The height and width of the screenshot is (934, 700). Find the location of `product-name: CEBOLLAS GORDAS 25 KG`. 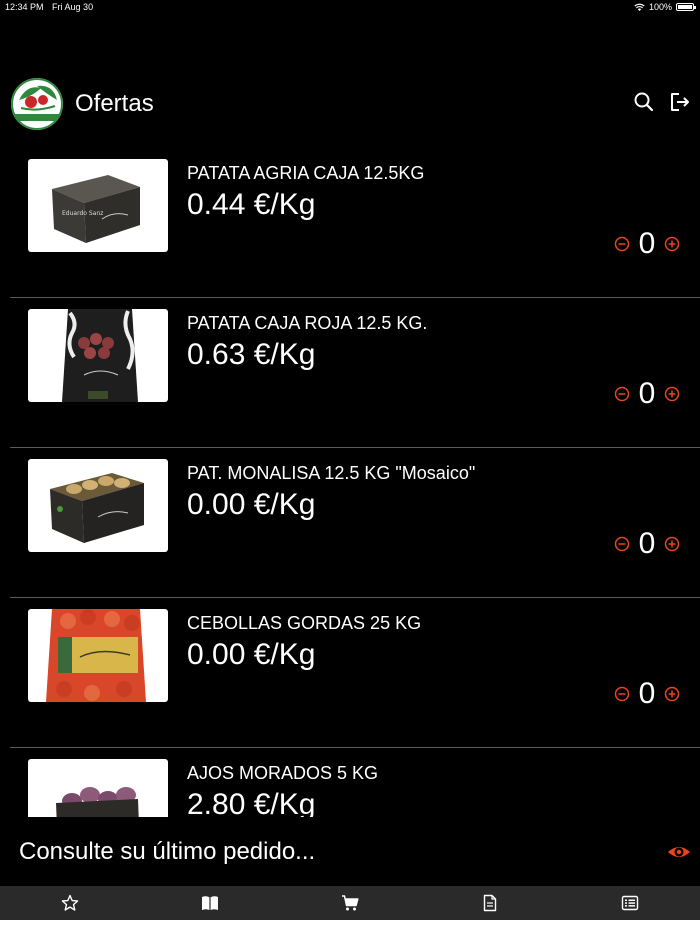

product-name: CEBOLLAS GORDAS 25 KG is located at coordinates (304, 623).